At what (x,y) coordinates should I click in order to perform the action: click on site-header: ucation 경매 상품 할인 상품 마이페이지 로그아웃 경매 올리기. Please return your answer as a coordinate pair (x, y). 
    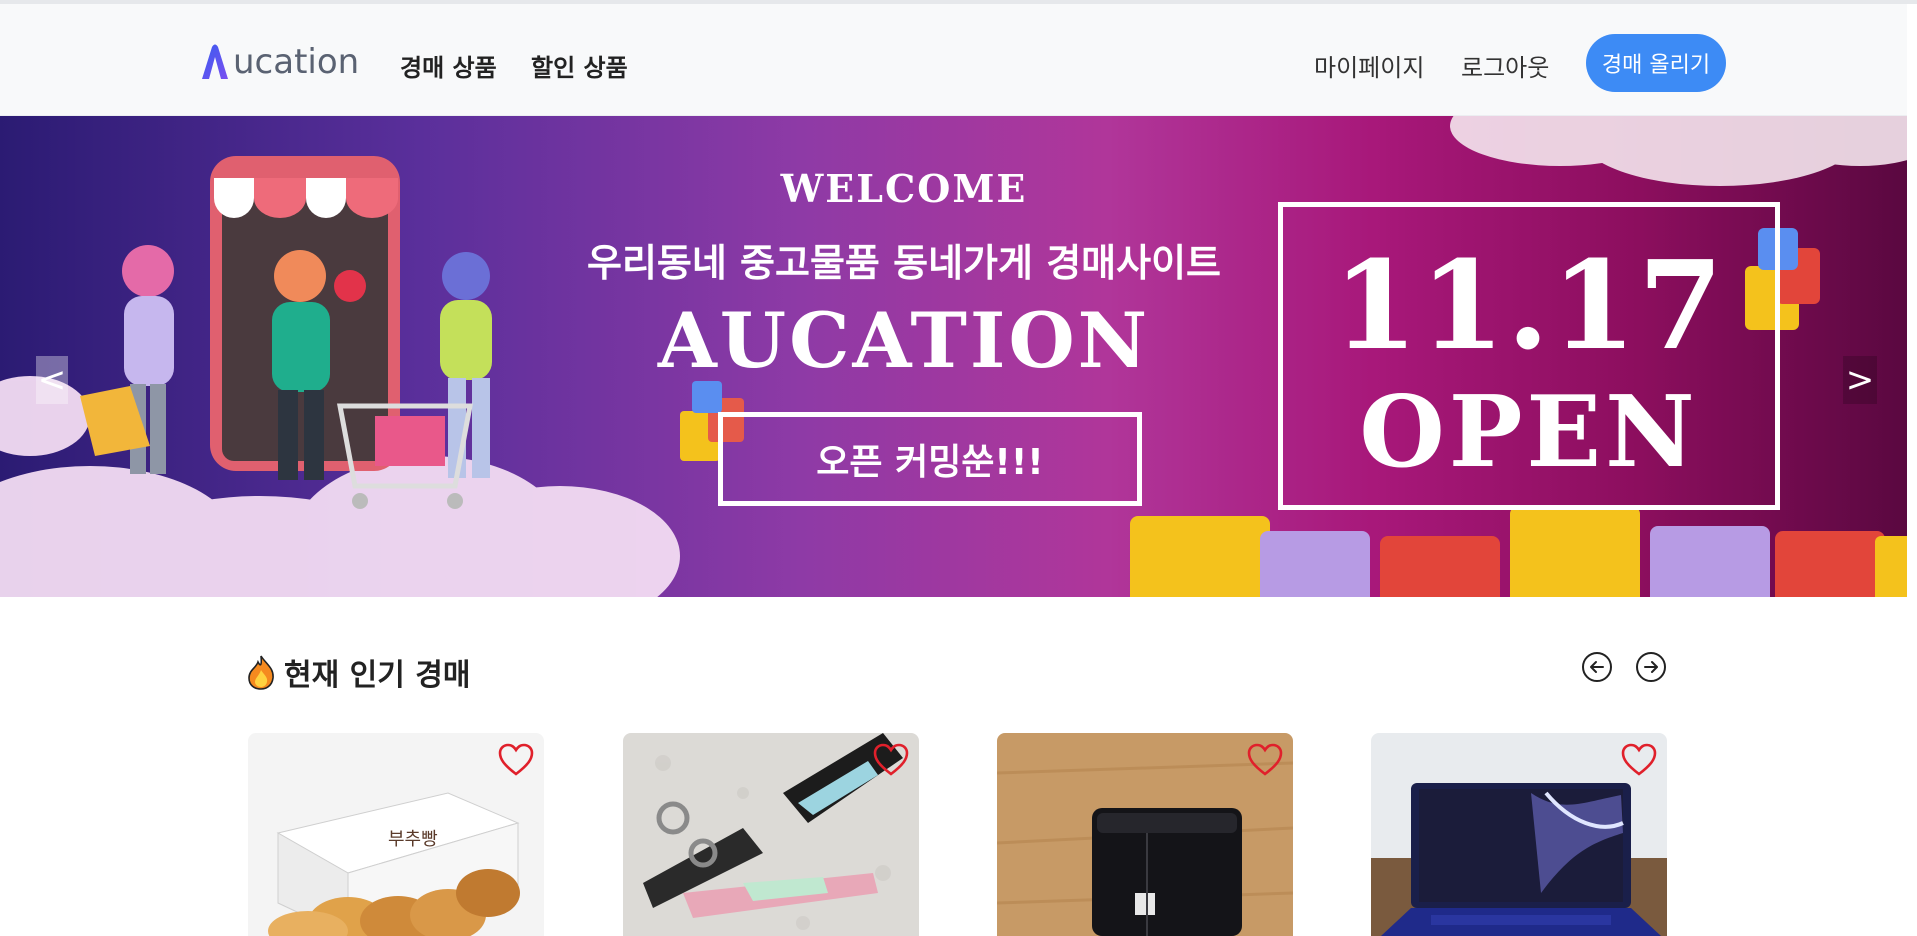
    Looking at the image, I should click on (953, 60).